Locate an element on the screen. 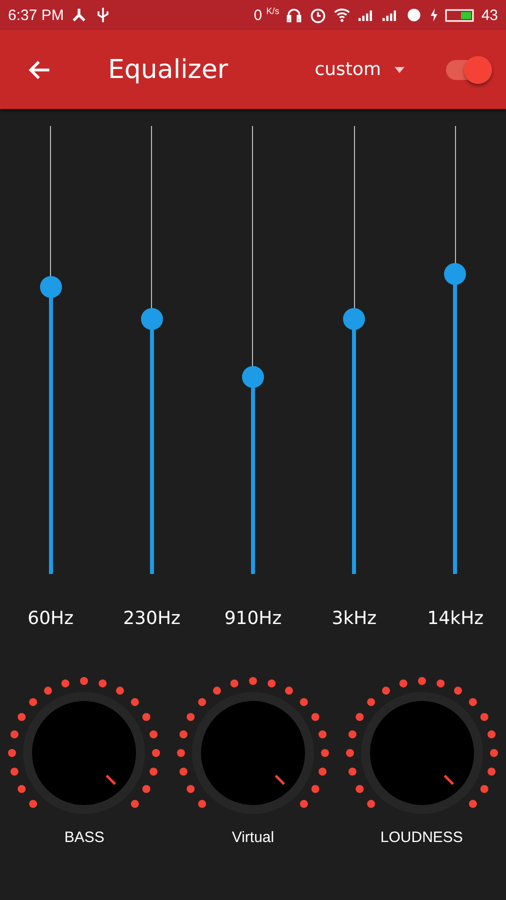 The image size is (506, 900). wifi-icon is located at coordinates (342, 15).